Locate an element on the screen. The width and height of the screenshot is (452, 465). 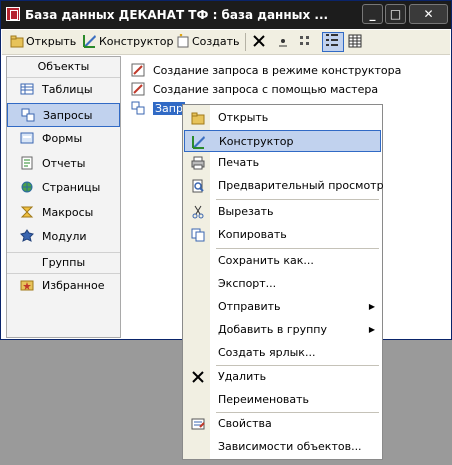
access-app-icon is located at coordinates (13, 14).